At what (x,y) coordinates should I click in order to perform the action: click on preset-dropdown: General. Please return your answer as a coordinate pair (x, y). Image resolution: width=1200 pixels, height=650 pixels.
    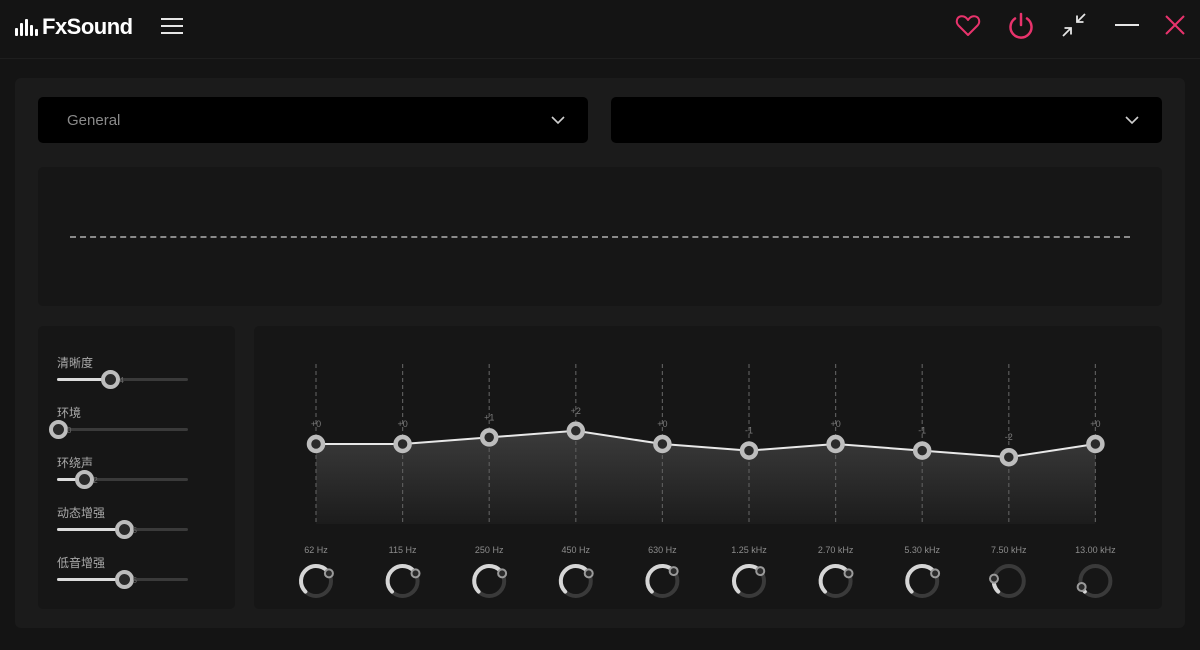
    Looking at the image, I should click on (313, 120).